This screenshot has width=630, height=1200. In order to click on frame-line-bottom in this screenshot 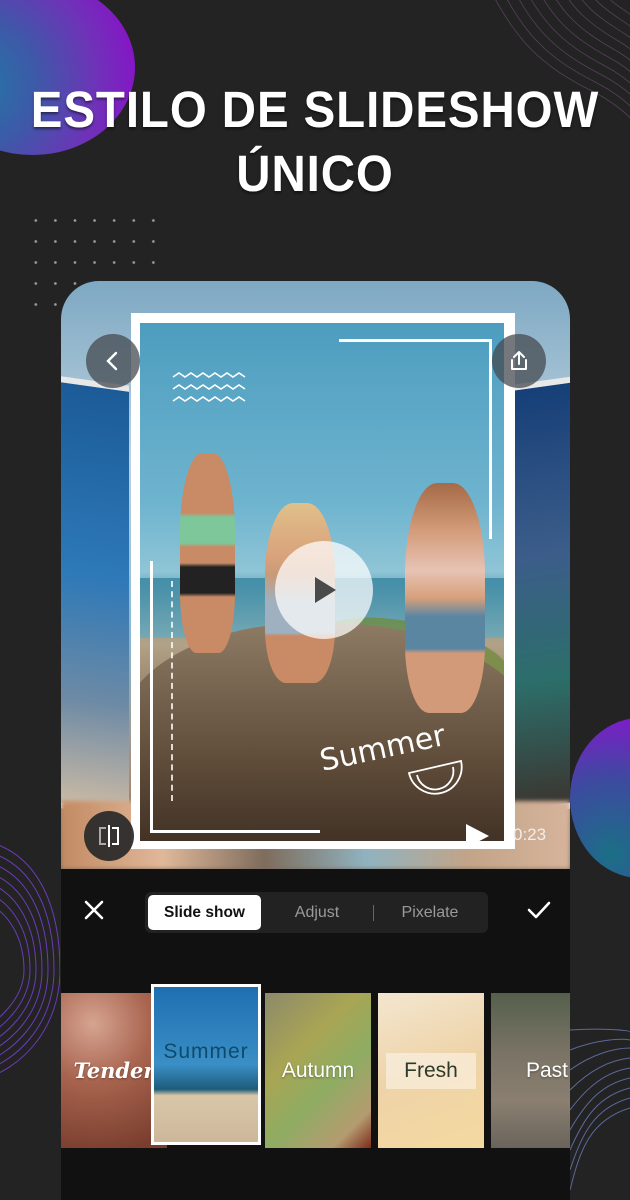, I will do `click(235, 831)`.